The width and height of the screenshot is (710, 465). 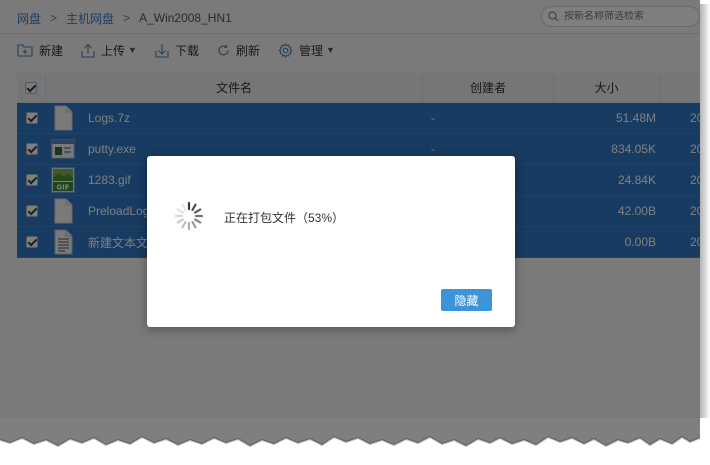 I want to click on page-shadow, so click(x=705, y=224).